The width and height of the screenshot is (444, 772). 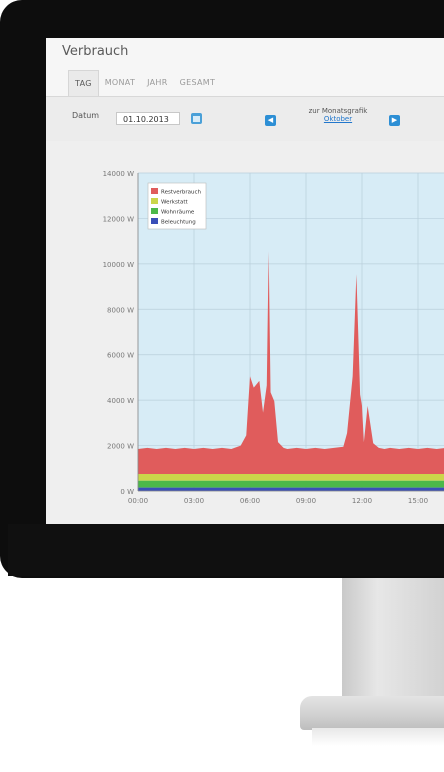 I want to click on page-title: Verbrauch, so click(x=95, y=51).